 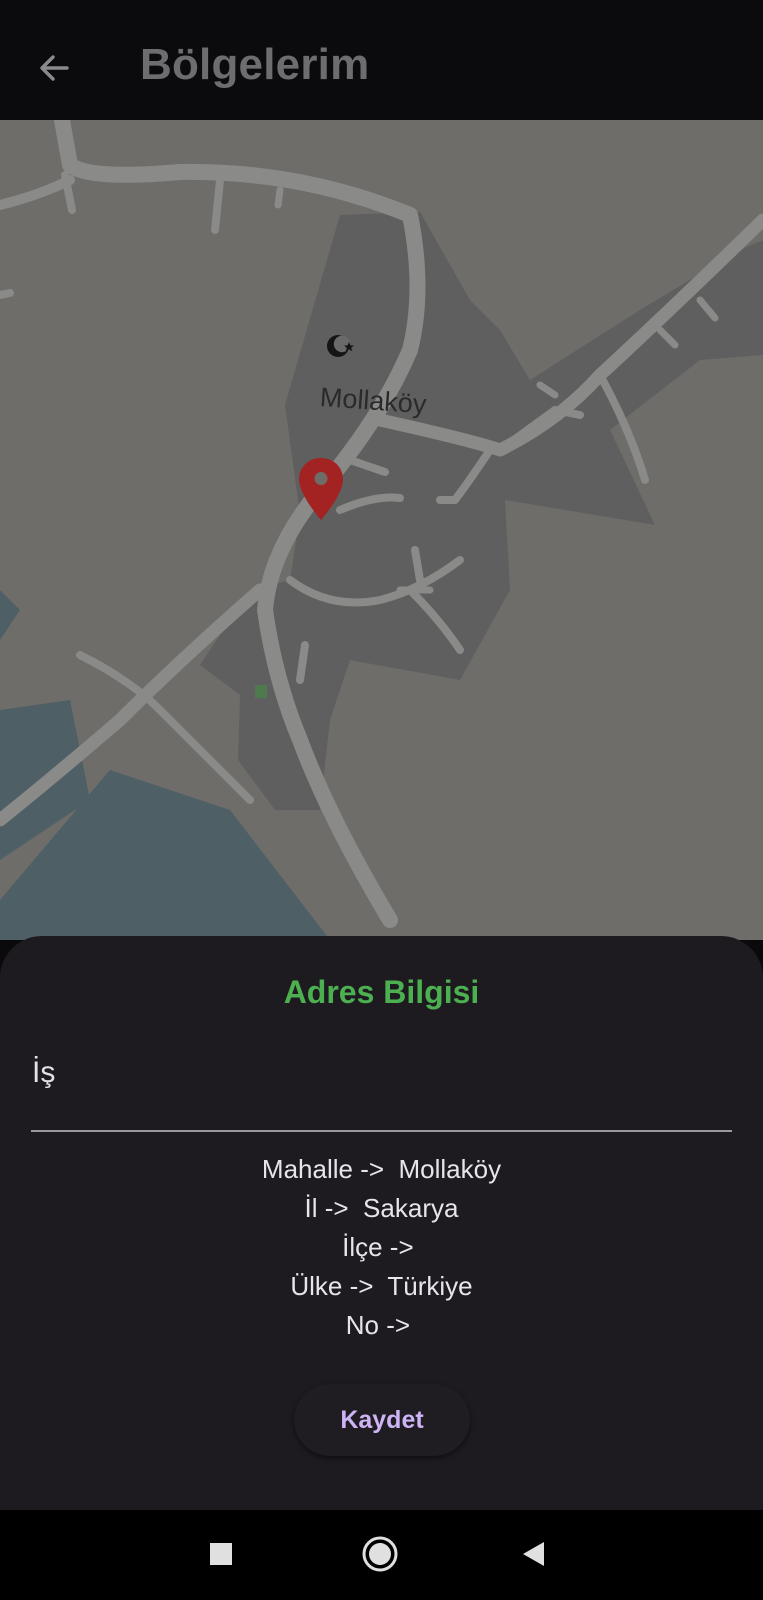 I want to click on square-icon, so click(x=221, y=1554).